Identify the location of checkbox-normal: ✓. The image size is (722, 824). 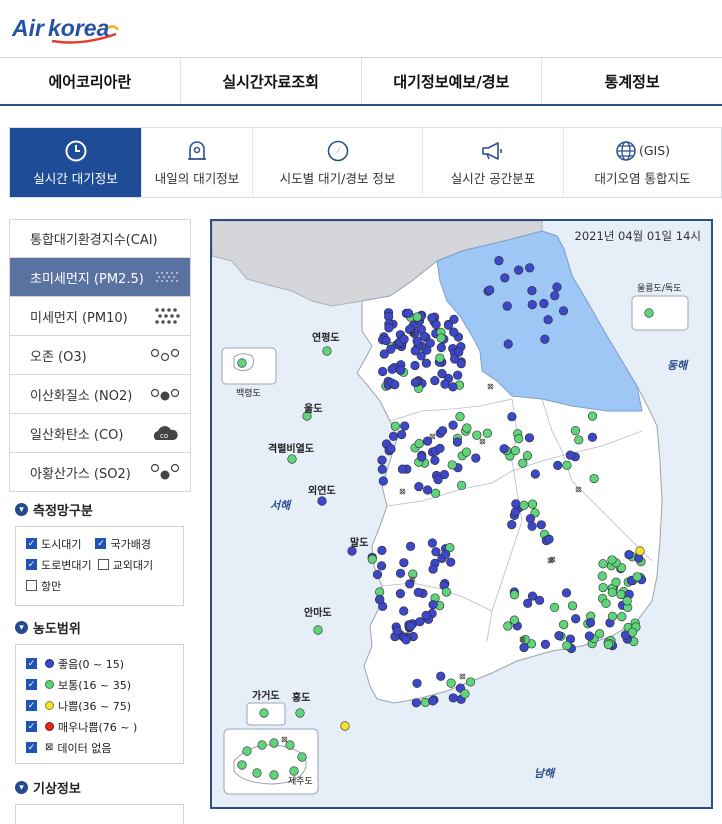
(31, 684).